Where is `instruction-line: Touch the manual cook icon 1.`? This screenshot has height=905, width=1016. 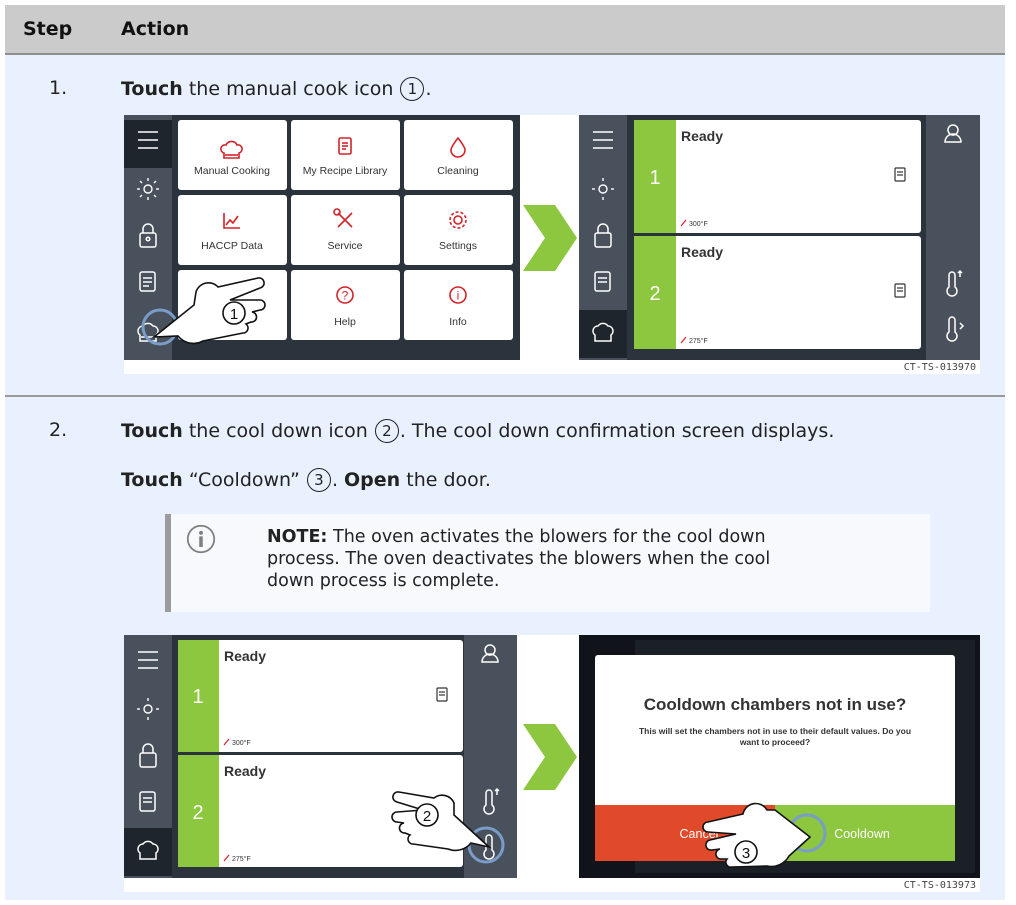 instruction-line: Touch the manual cook icon 1. is located at coordinates (276, 89).